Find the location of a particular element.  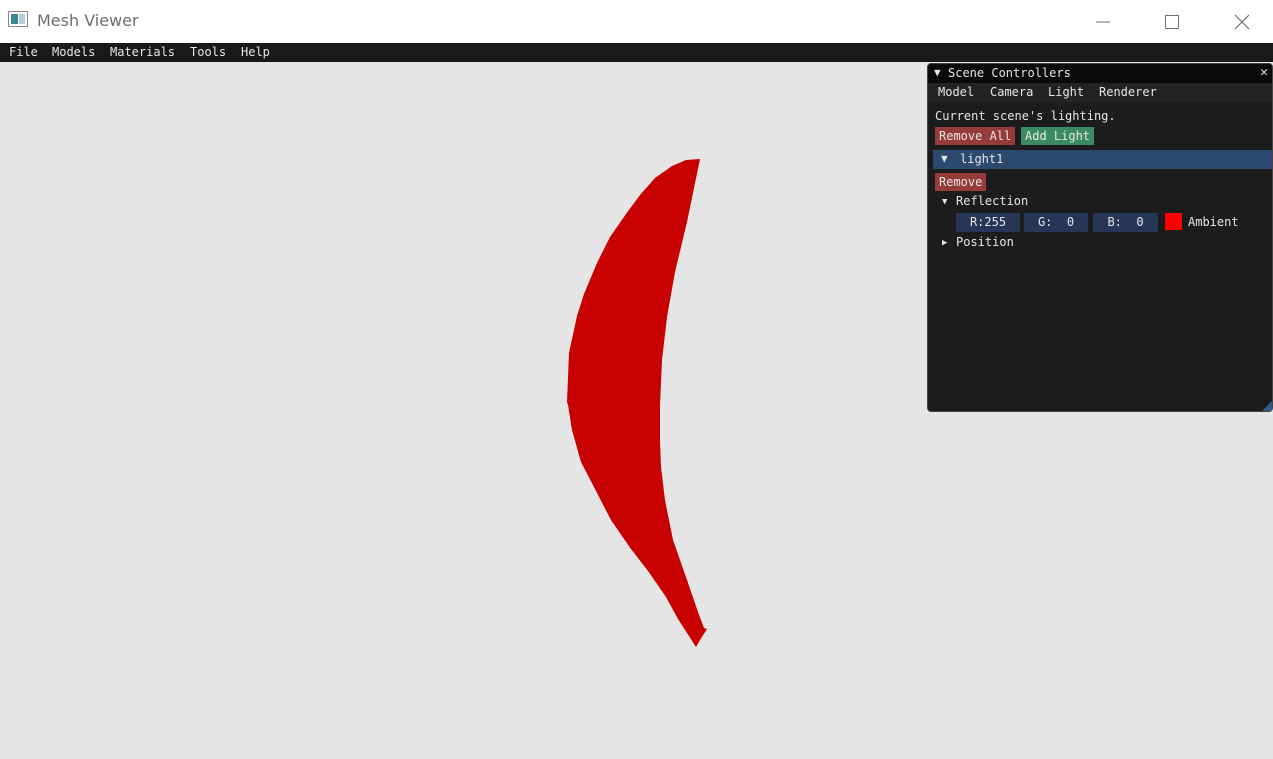

menu-models: Models is located at coordinates (73, 52).